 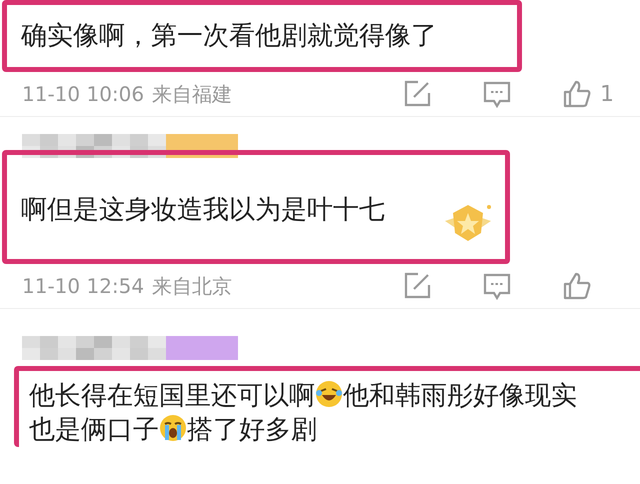 What do you see at coordinates (192, 94) in the screenshot?
I see `comment-location: 来自福建` at bounding box center [192, 94].